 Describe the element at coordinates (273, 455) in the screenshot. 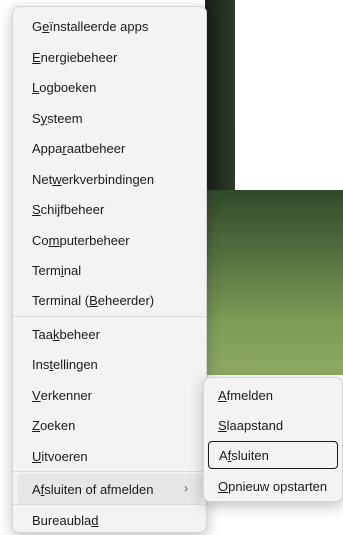

I see `submenu-item-shut-down: Af sluiten` at that location.